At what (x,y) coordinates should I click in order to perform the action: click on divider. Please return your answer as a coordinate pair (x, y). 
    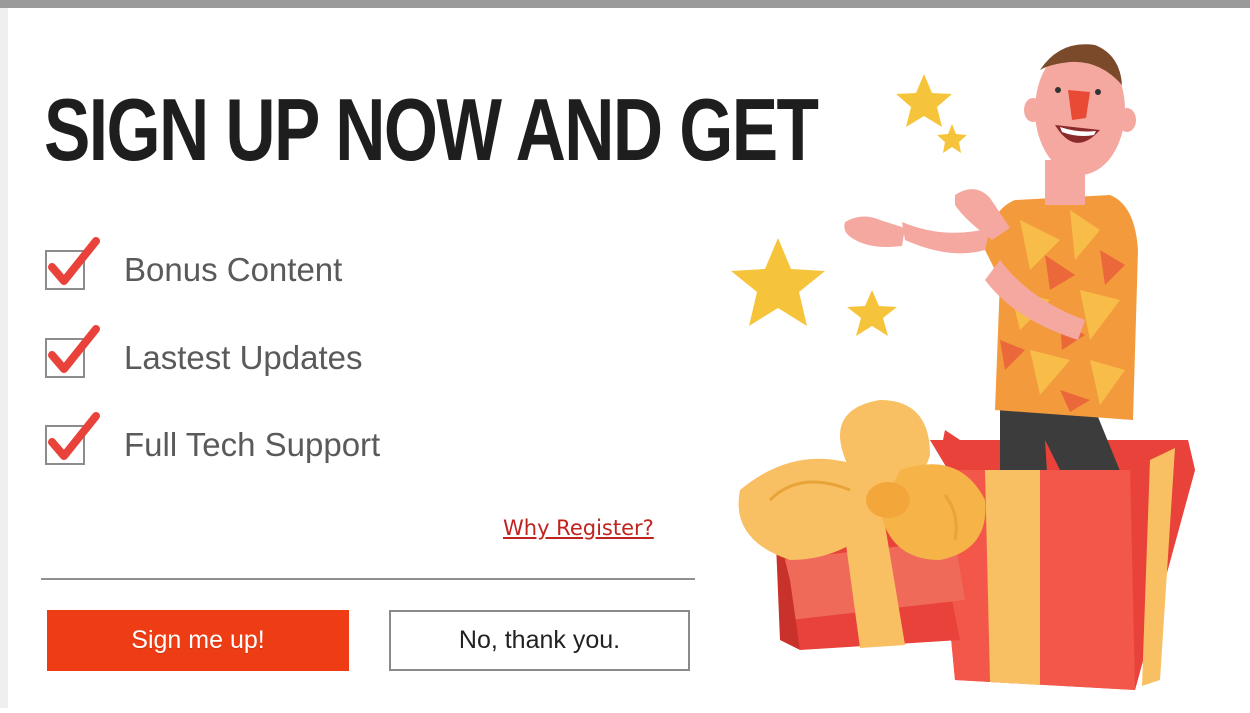
    Looking at the image, I should click on (368, 579).